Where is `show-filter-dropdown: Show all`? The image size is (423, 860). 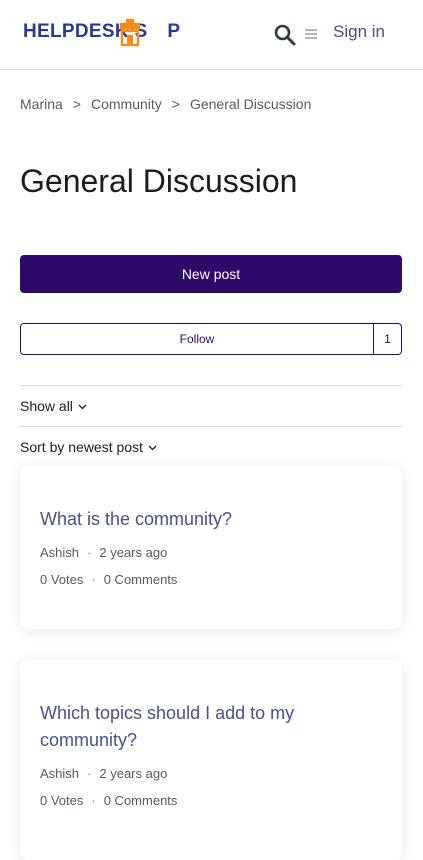 show-filter-dropdown: Show all is located at coordinates (53, 406).